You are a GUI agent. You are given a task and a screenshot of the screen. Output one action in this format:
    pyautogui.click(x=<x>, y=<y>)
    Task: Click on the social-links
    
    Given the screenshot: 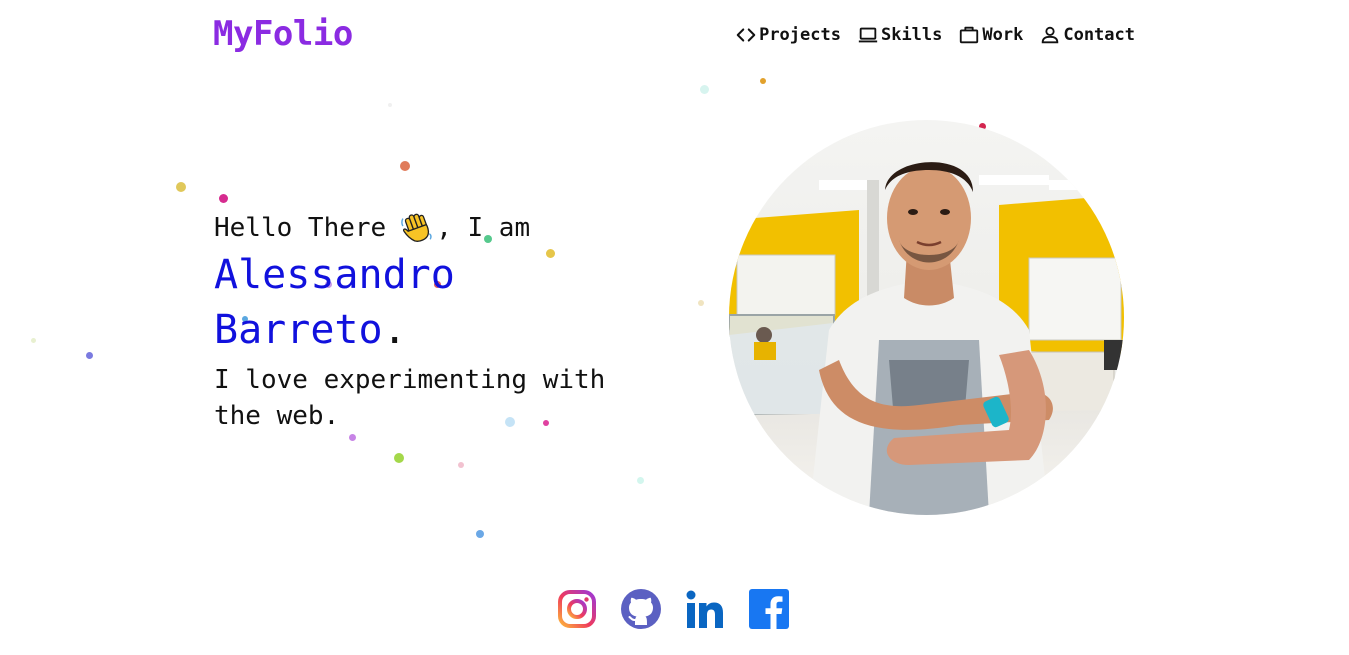 What is the action you would take?
    pyautogui.click(x=673, y=609)
    